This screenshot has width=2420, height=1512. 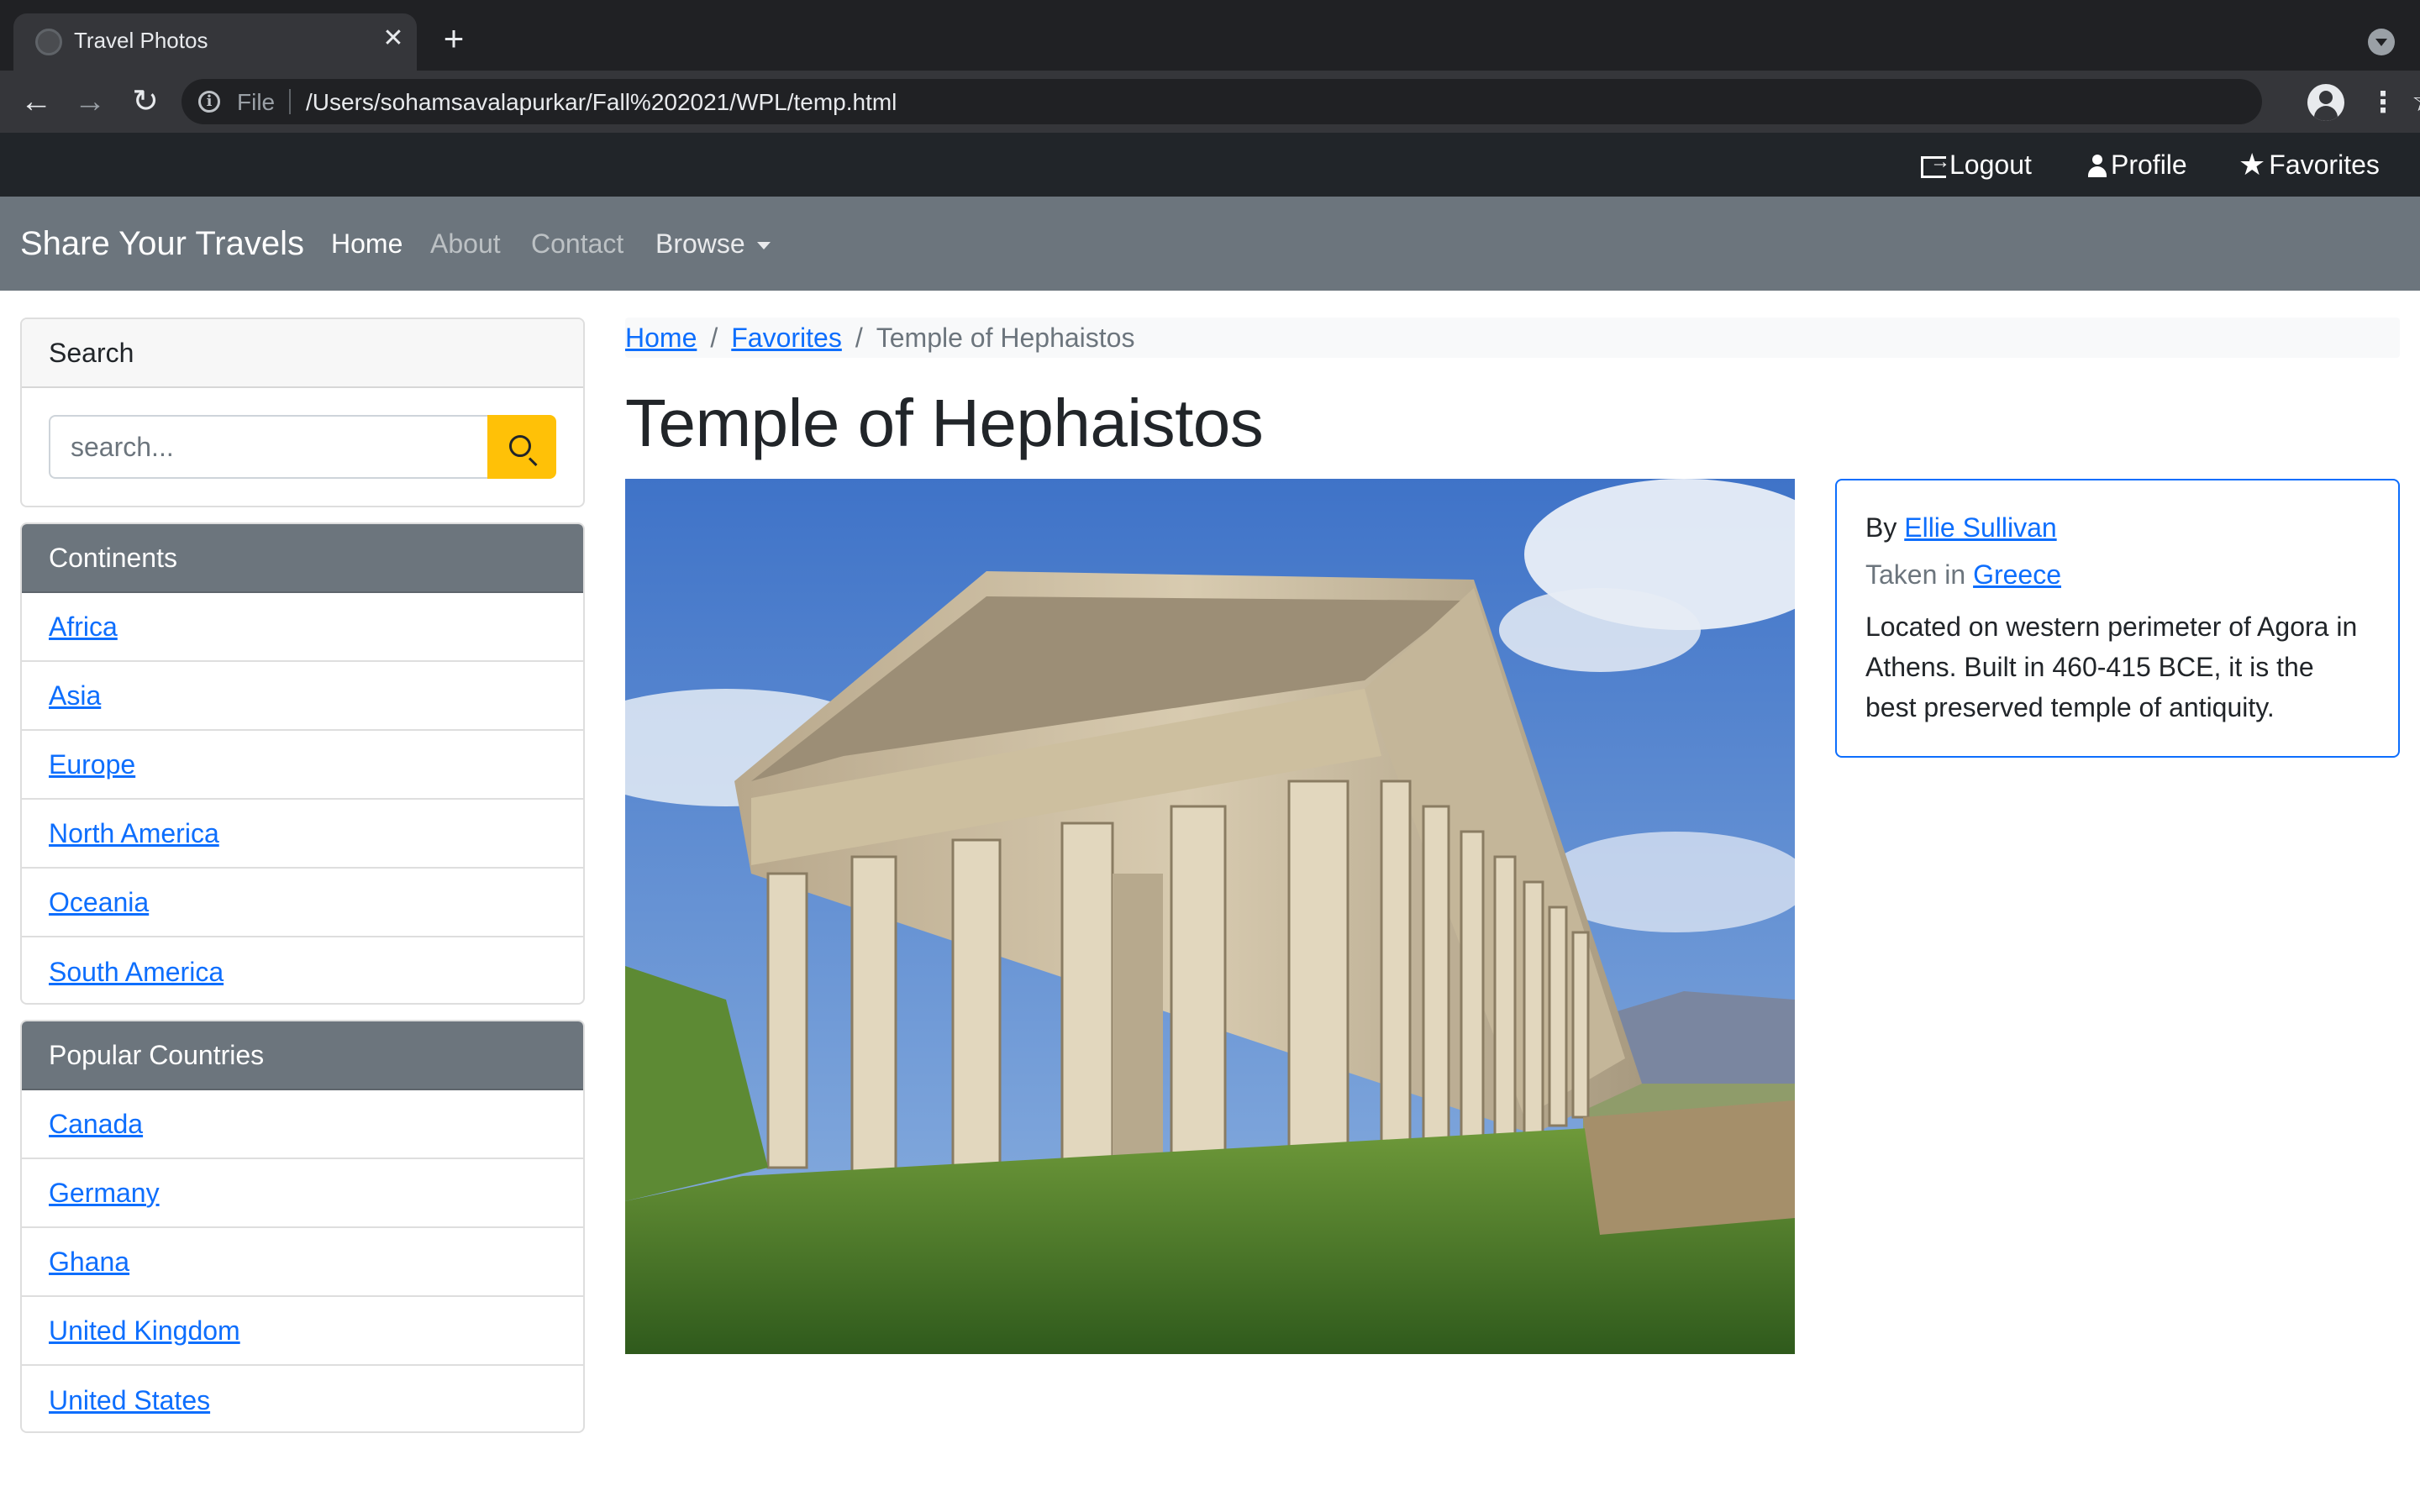 What do you see at coordinates (700, 243) in the screenshot?
I see `nav-browse-label: Browse` at bounding box center [700, 243].